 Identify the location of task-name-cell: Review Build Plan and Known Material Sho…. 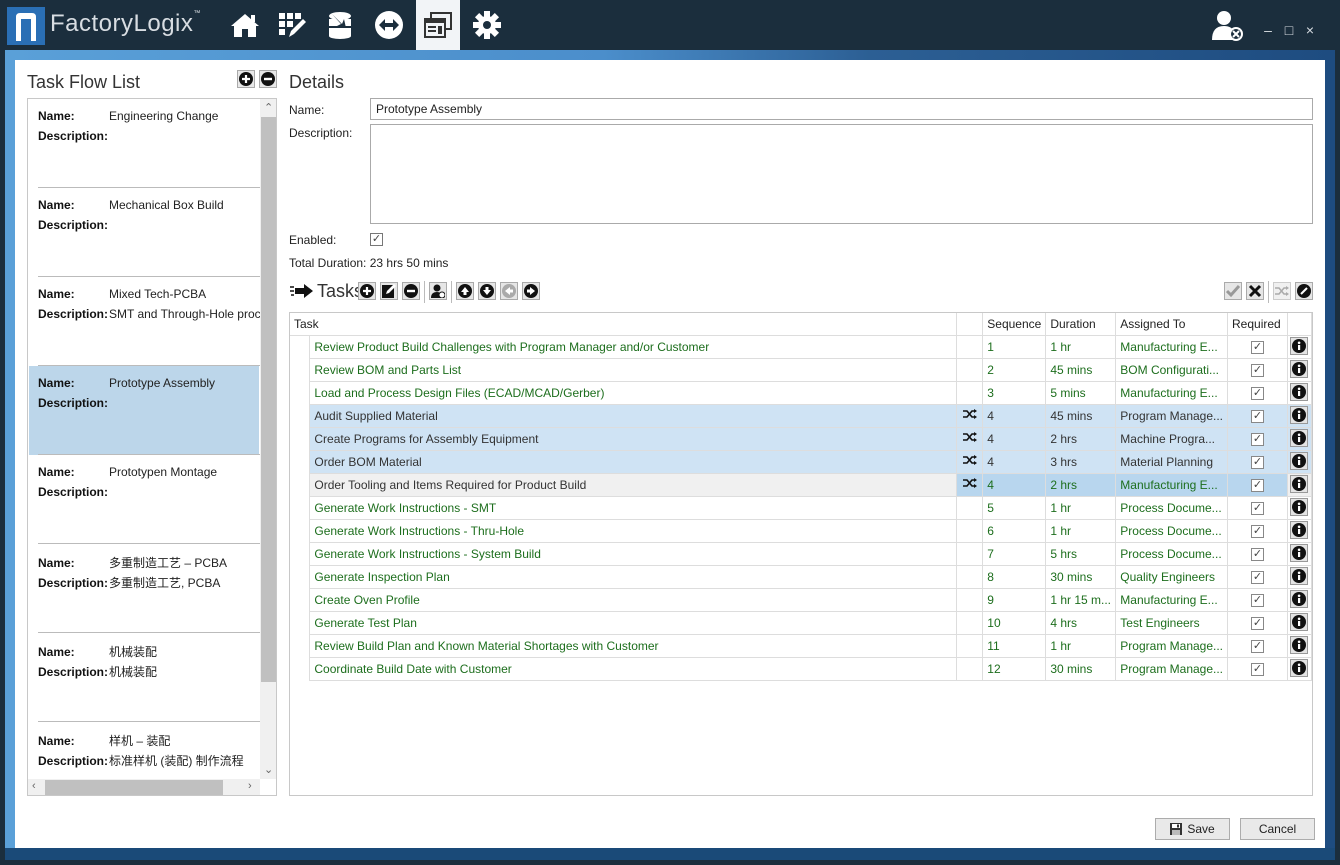
(633, 646).